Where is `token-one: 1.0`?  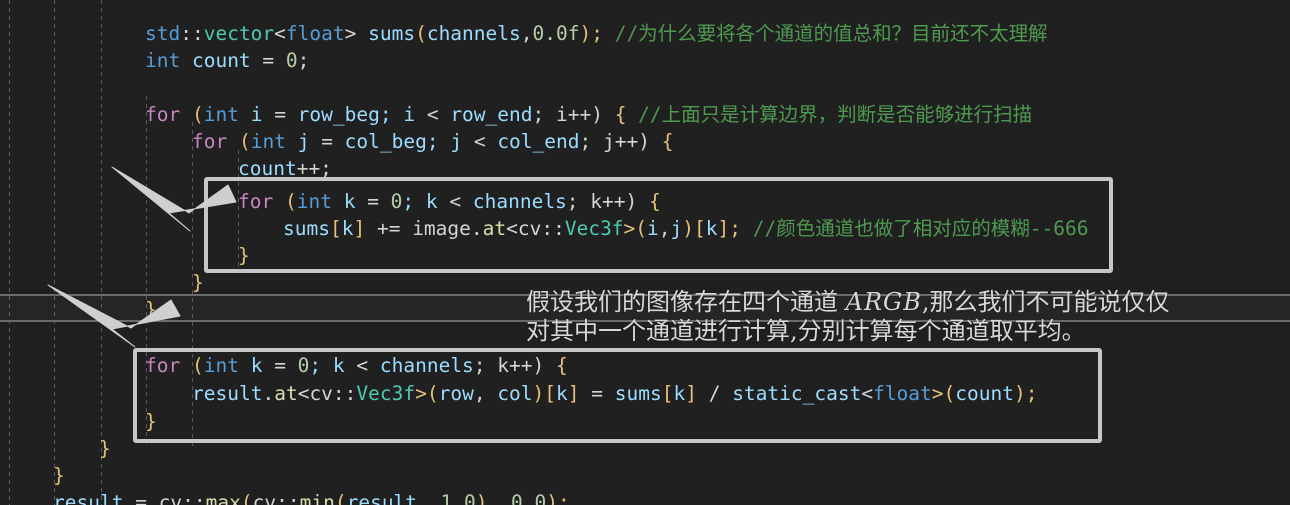
token-one: 1.0 is located at coordinates (458, 498).